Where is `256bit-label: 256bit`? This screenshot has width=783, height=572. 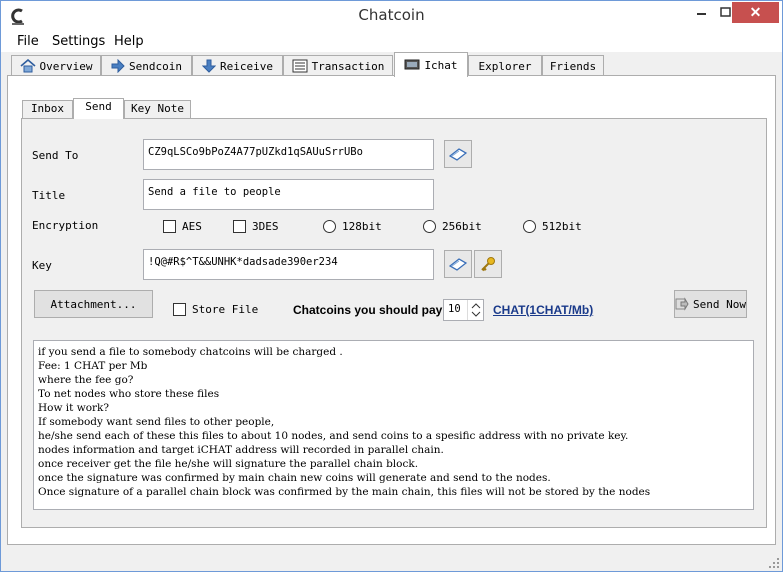 256bit-label: 256bit is located at coordinates (462, 226).